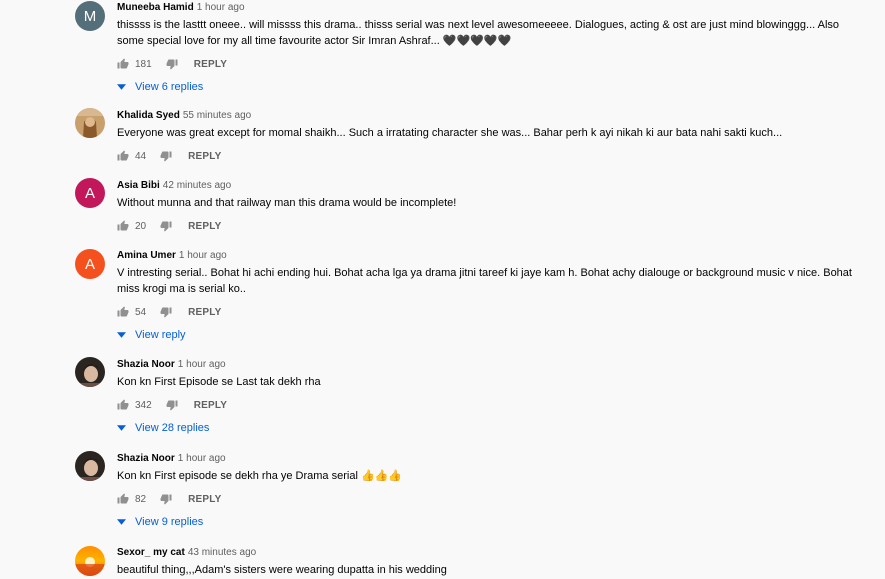 This screenshot has height=579, width=885. Describe the element at coordinates (169, 87) in the screenshot. I see `view-replies-label: View 6 replies` at that location.